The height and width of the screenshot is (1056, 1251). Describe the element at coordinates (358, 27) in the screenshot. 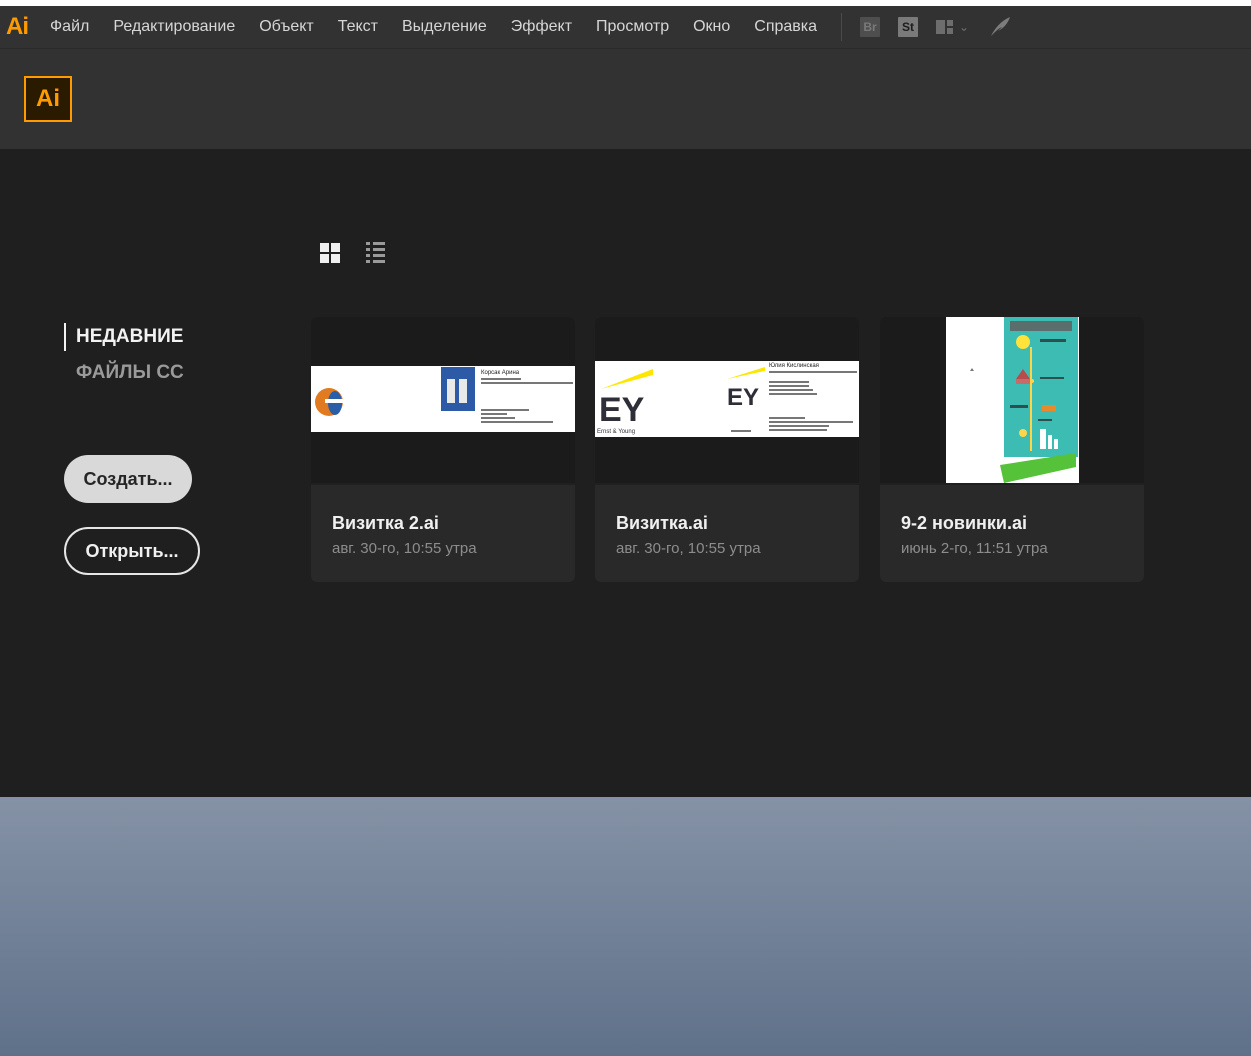

I see `menu-type: Текст` at that location.